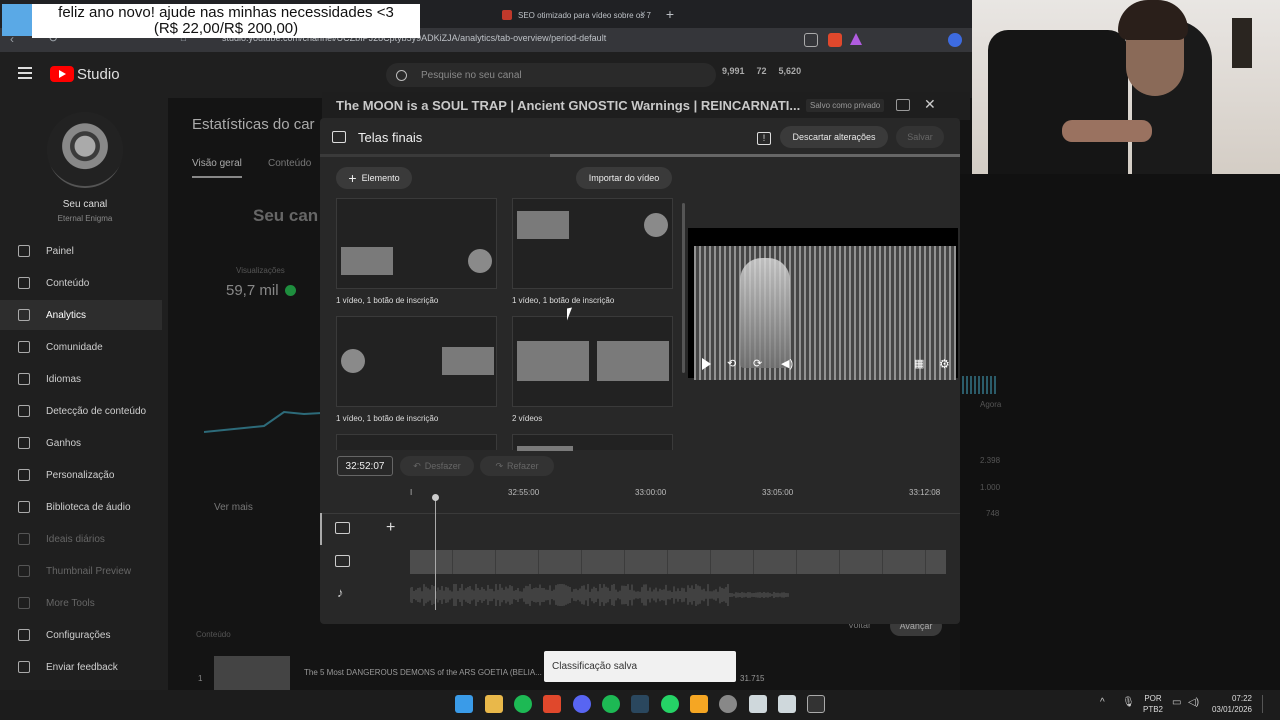 This screenshot has height=720, width=1280. I want to click on sidebar-item: Ganhos, so click(81, 443).